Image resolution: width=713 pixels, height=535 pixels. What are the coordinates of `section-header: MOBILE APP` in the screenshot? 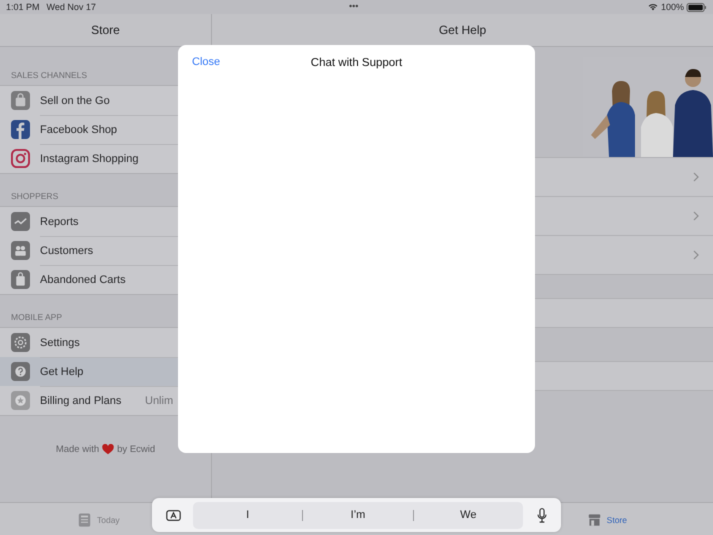 It's located at (36, 317).